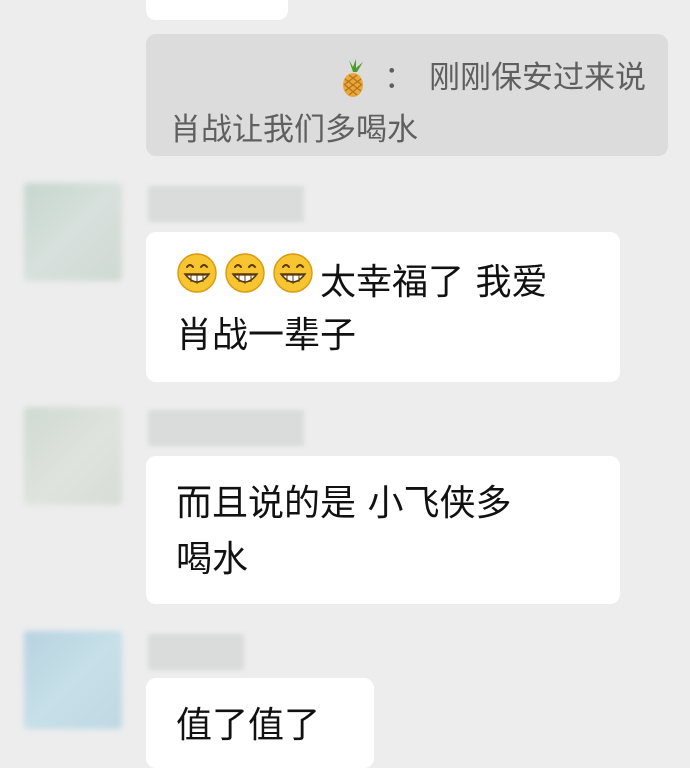 The image size is (690, 768). Describe the element at coordinates (434, 282) in the screenshot. I see `message-text: 太幸福了 我爱` at that location.